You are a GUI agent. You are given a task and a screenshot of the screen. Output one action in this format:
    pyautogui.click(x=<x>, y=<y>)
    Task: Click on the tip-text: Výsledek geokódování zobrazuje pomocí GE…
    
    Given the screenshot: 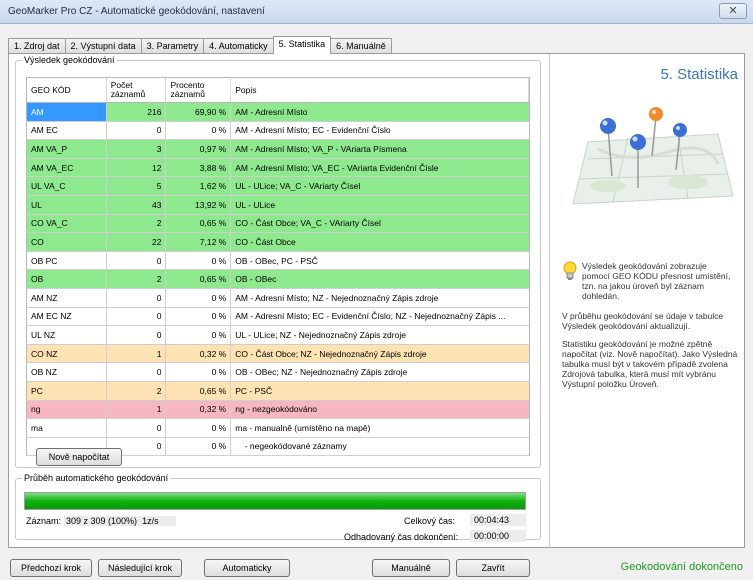 What is the action you would take?
    pyautogui.click(x=656, y=281)
    